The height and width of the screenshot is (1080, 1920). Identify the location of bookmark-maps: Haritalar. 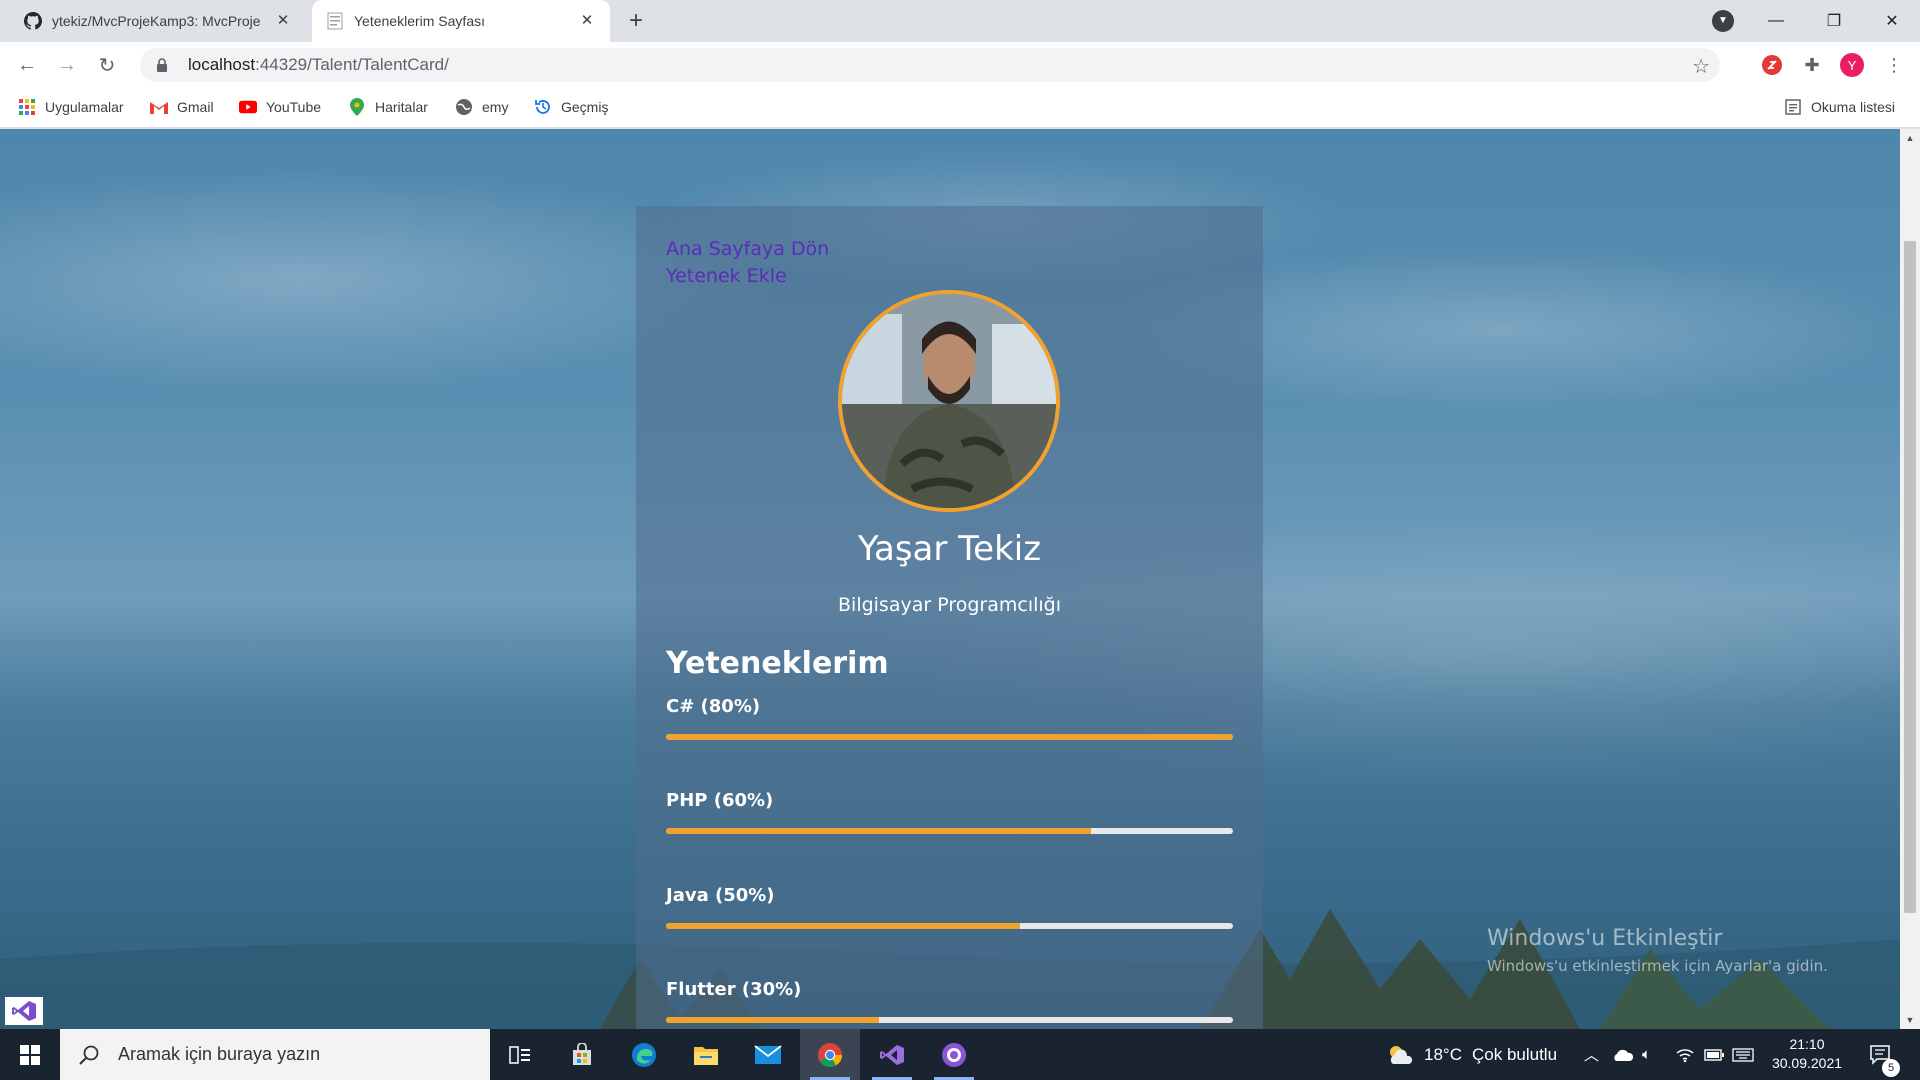
(388, 107).